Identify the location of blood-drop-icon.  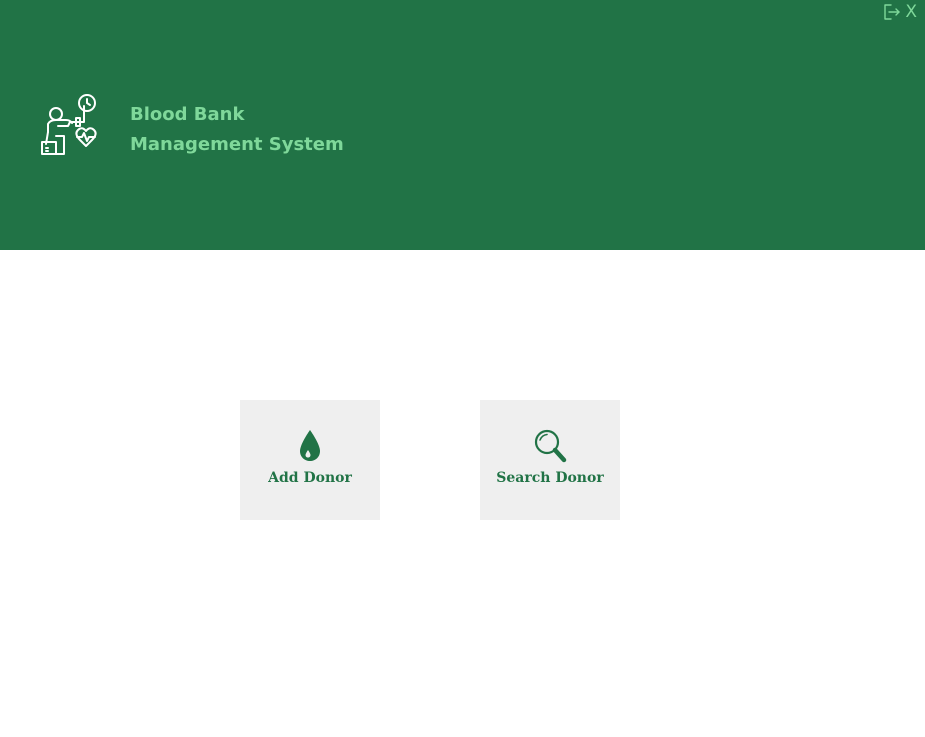
(310, 445).